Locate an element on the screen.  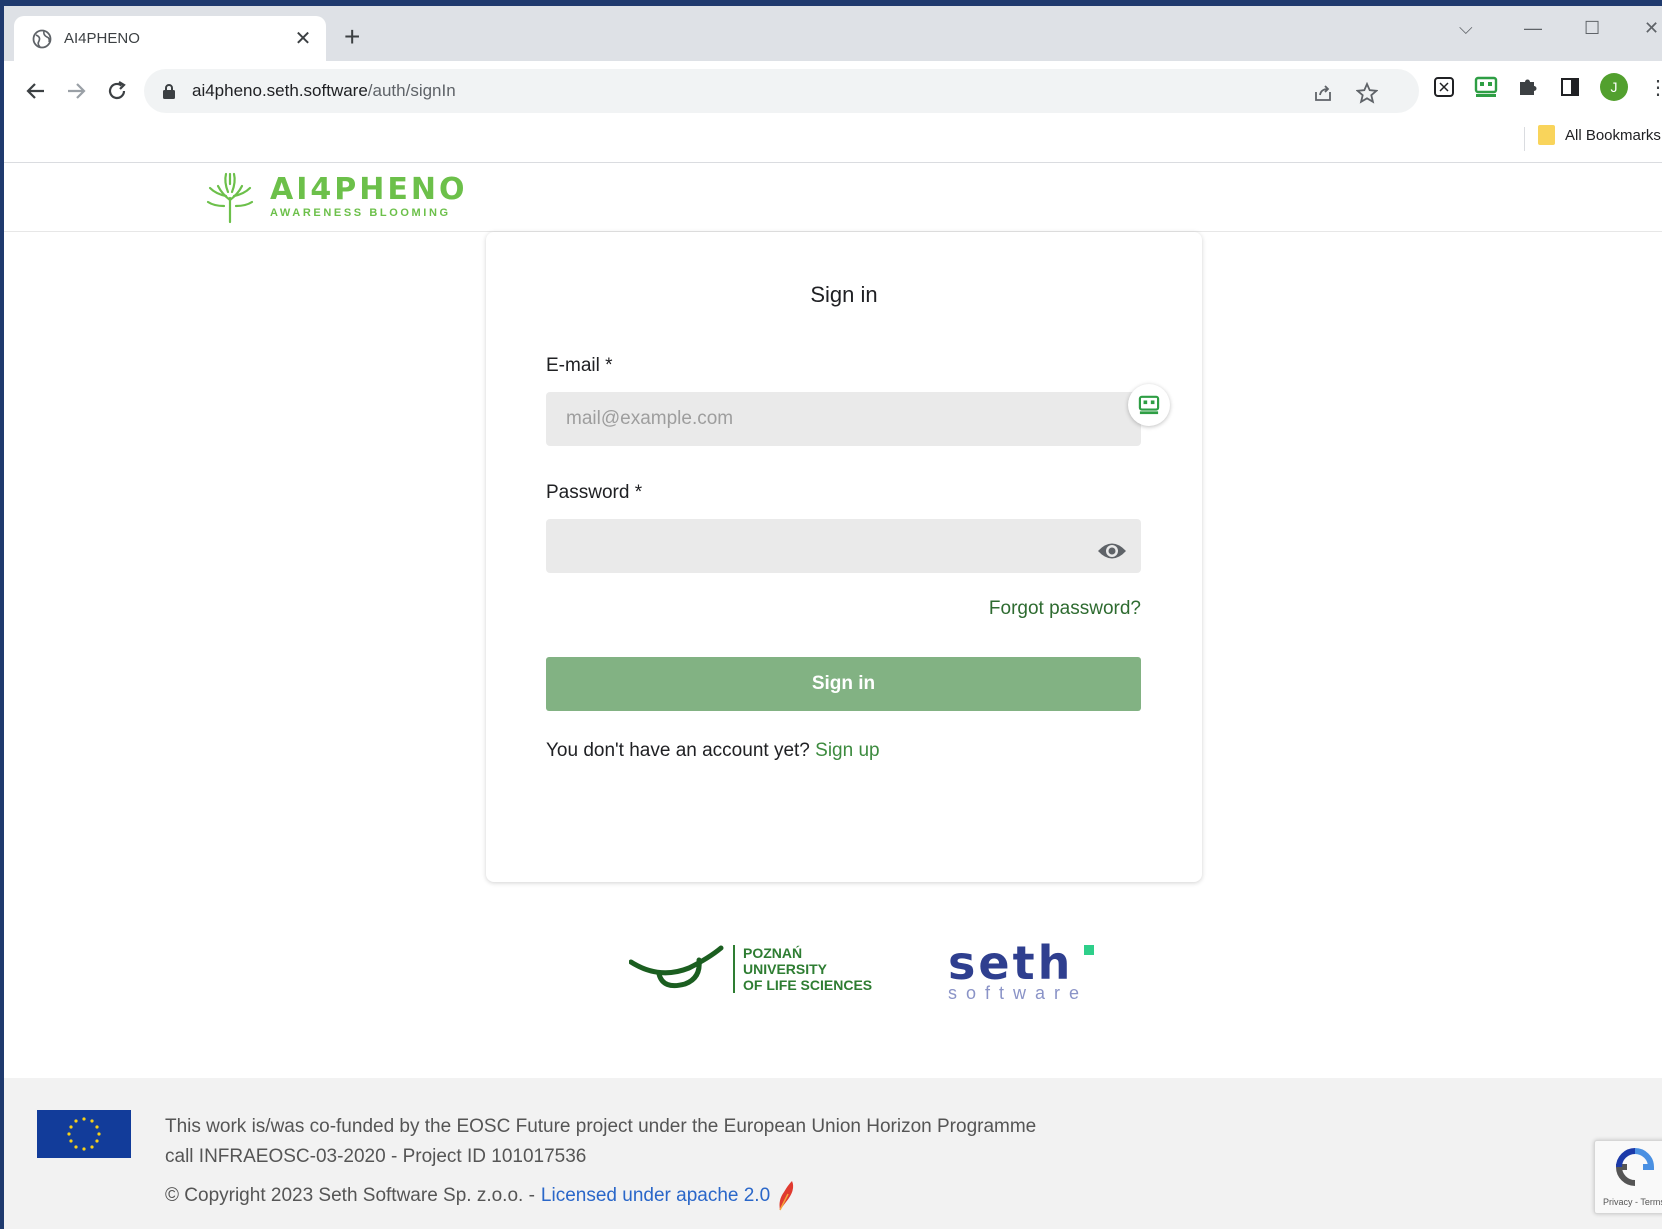
minimize-icon: — is located at coordinates (1533, 28).